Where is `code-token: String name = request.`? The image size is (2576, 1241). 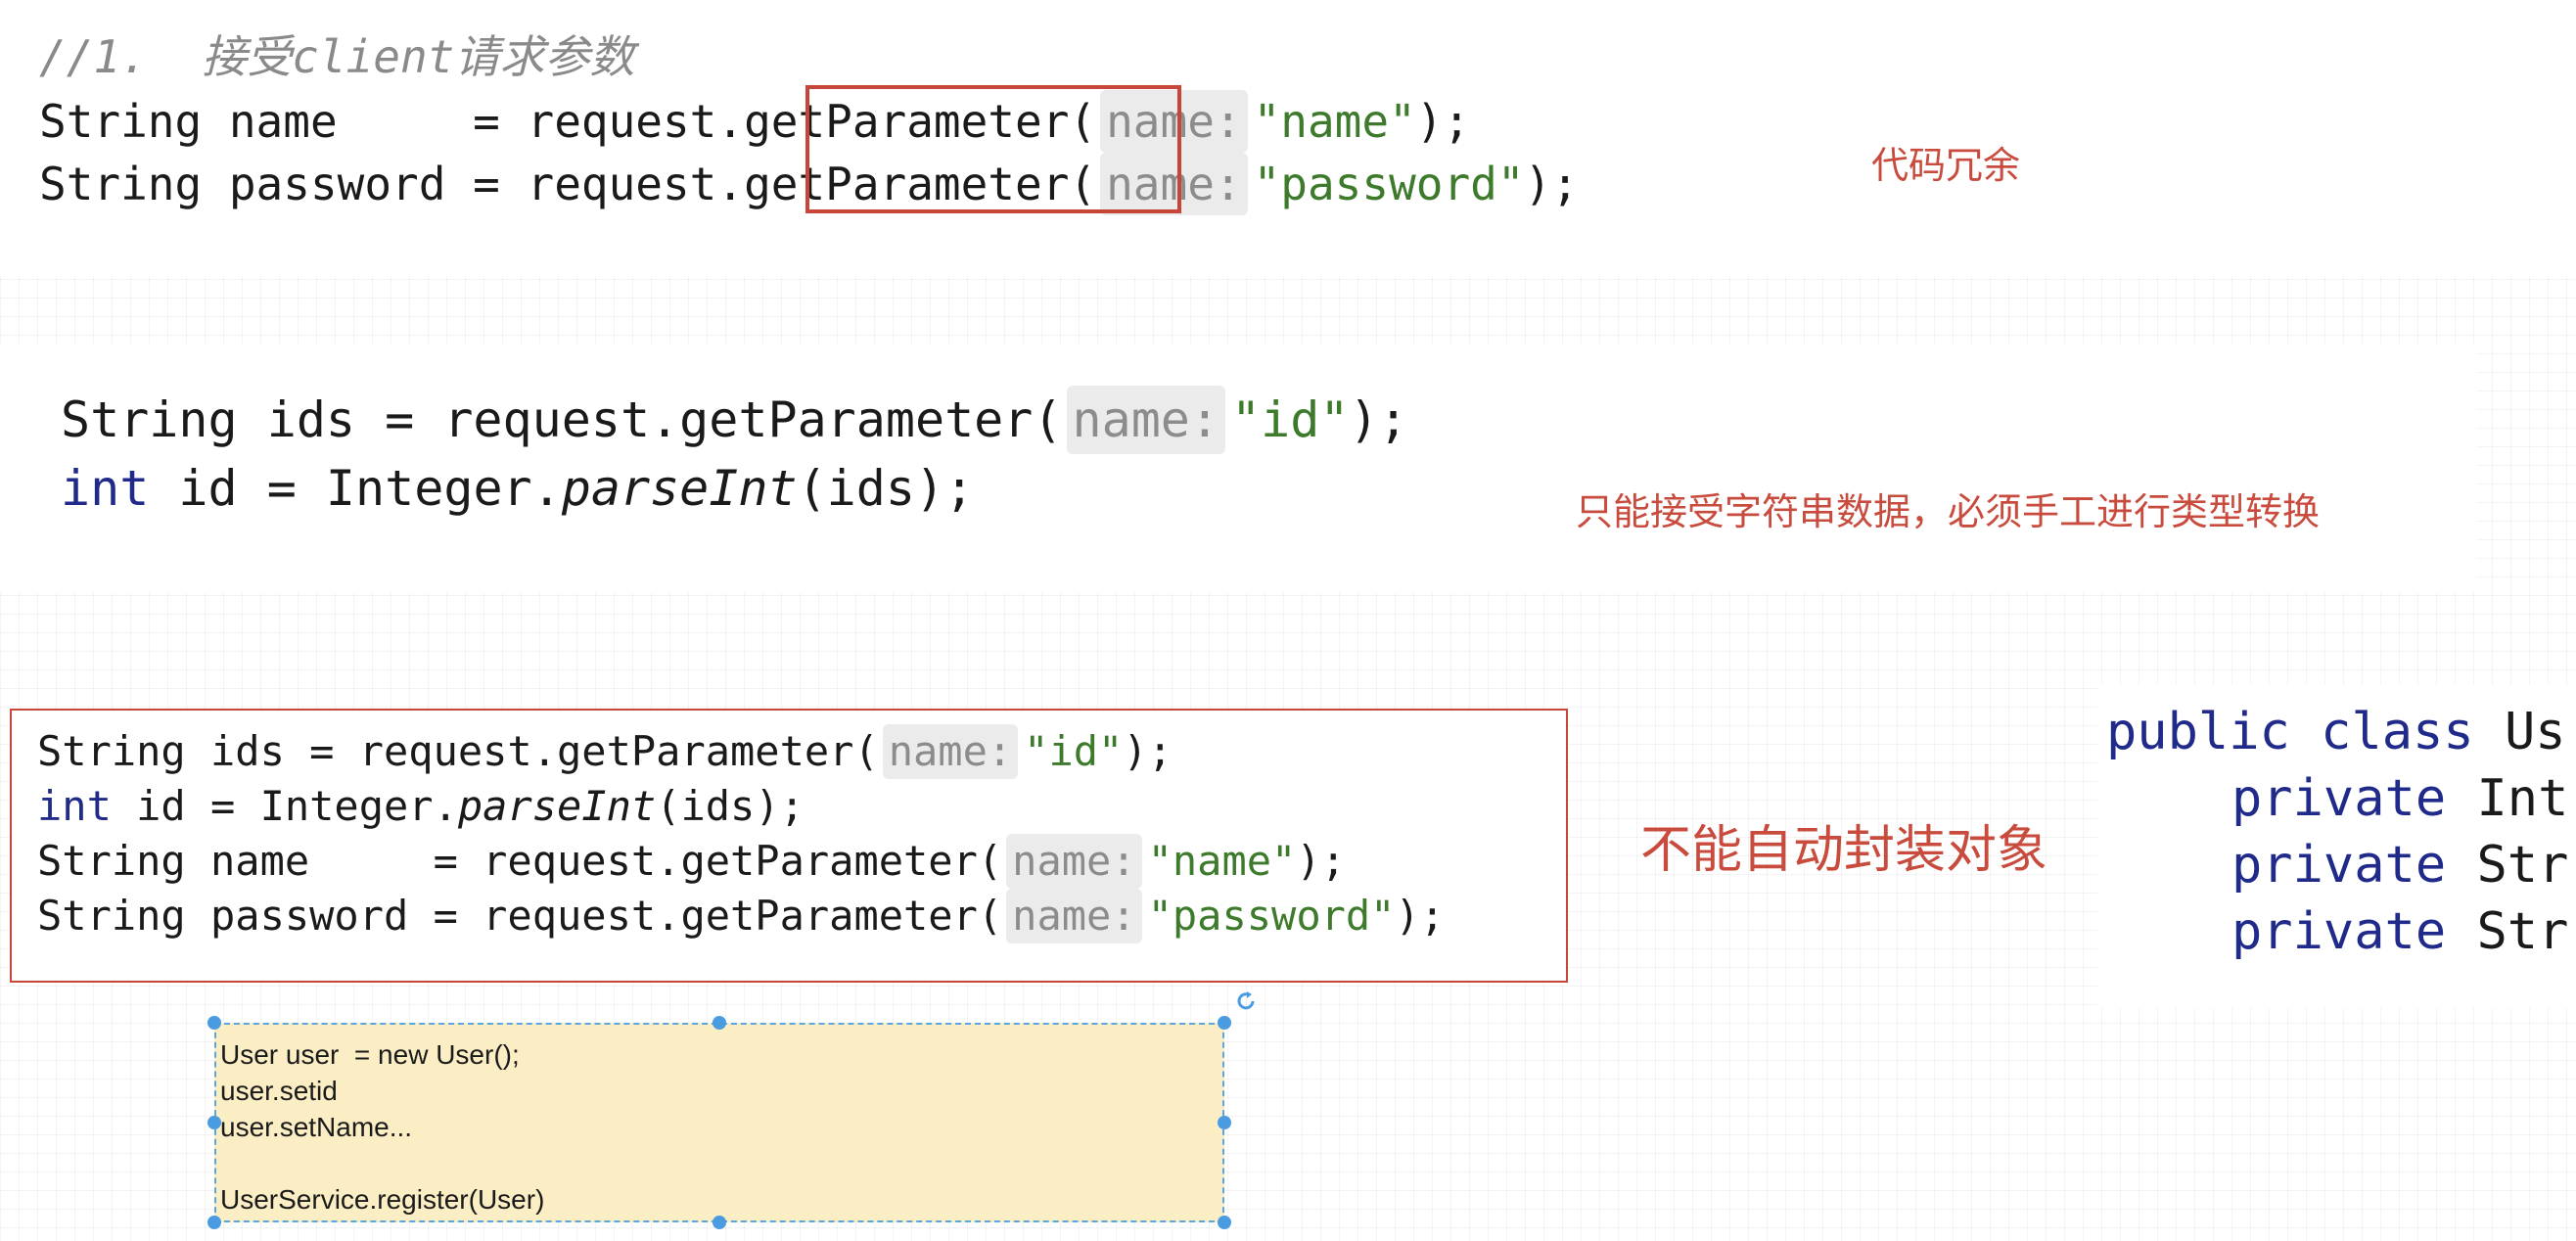
code-token: String name = request. is located at coordinates (392, 122).